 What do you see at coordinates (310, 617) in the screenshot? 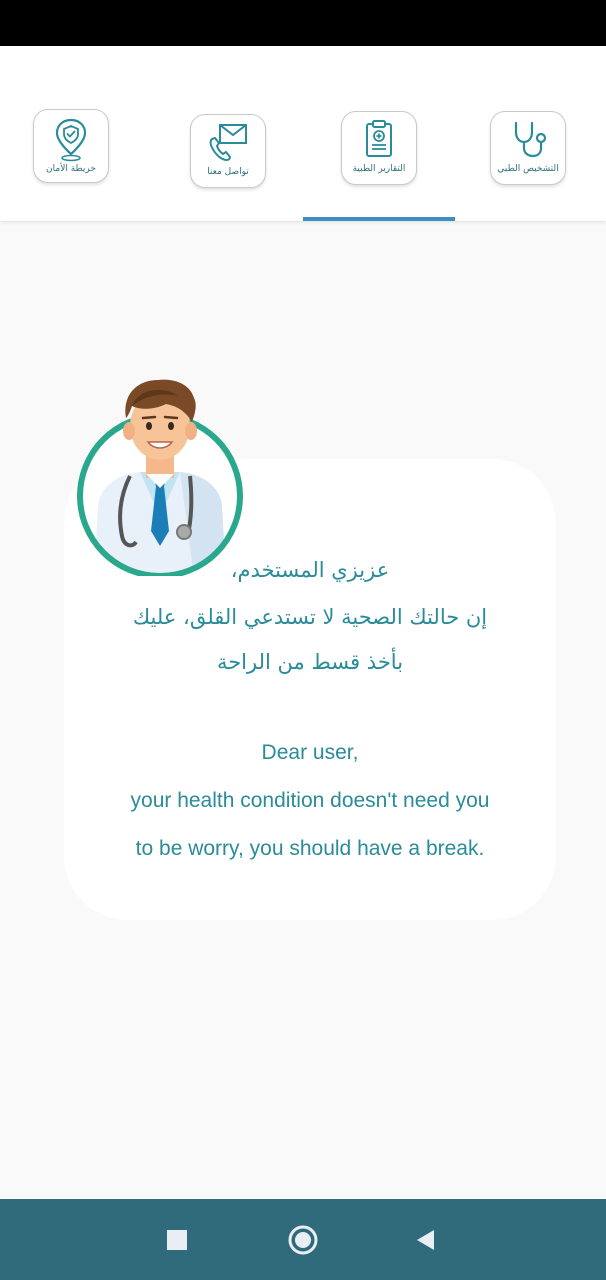
I see `message-arabic-line-2: إن حالتك الصحية لا تستدعي القلق، عليك` at bounding box center [310, 617].